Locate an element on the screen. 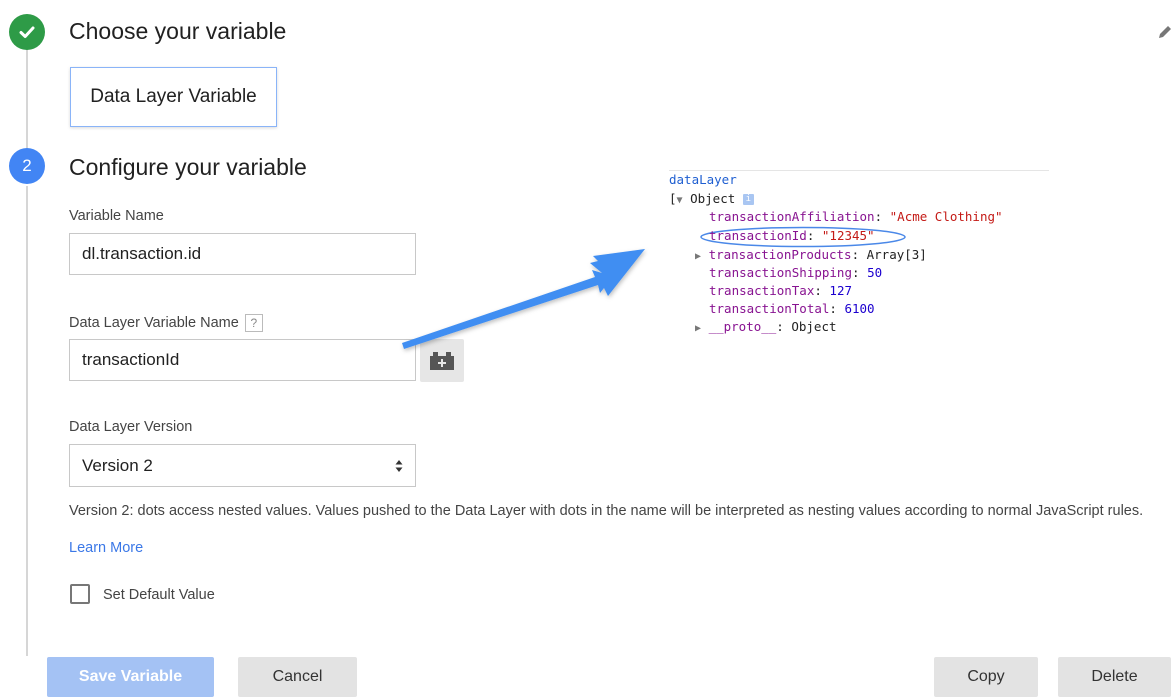 The width and height of the screenshot is (1173, 697). default-value-checkbox is located at coordinates (80, 594).